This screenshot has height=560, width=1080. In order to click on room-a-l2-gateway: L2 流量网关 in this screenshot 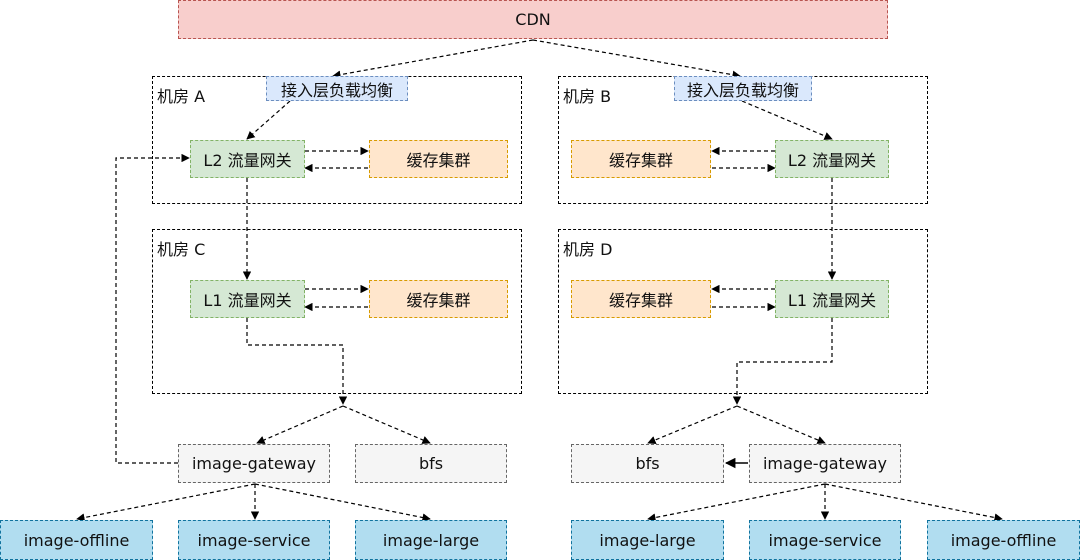, I will do `click(247, 159)`.